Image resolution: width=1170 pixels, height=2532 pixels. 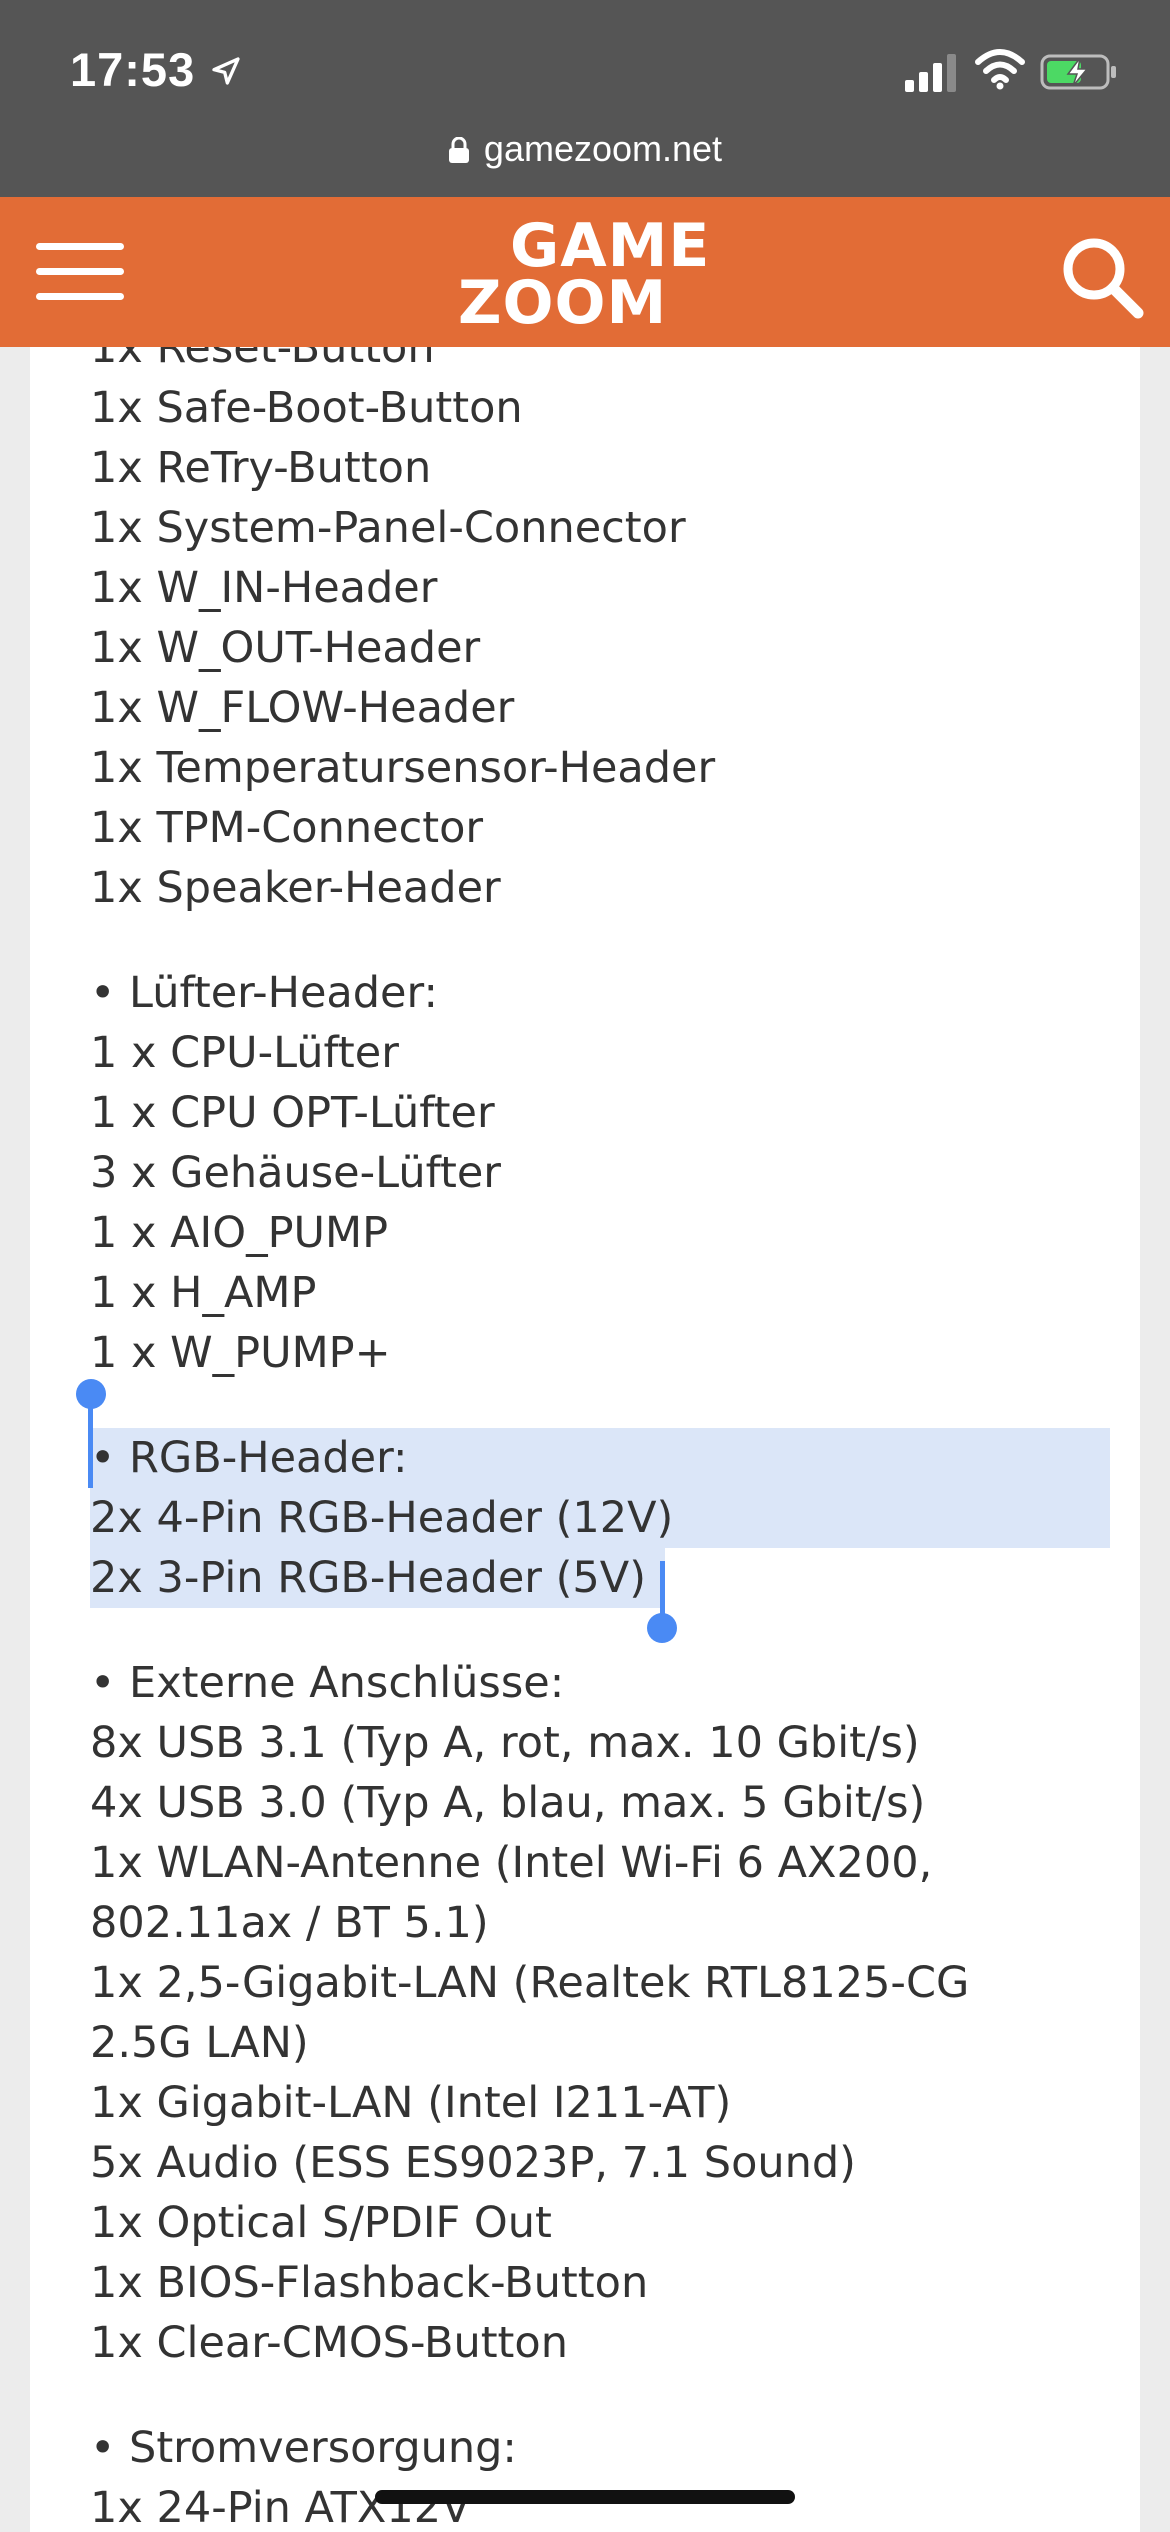 I want to click on selection-end-caret, so click(x=662, y=1591).